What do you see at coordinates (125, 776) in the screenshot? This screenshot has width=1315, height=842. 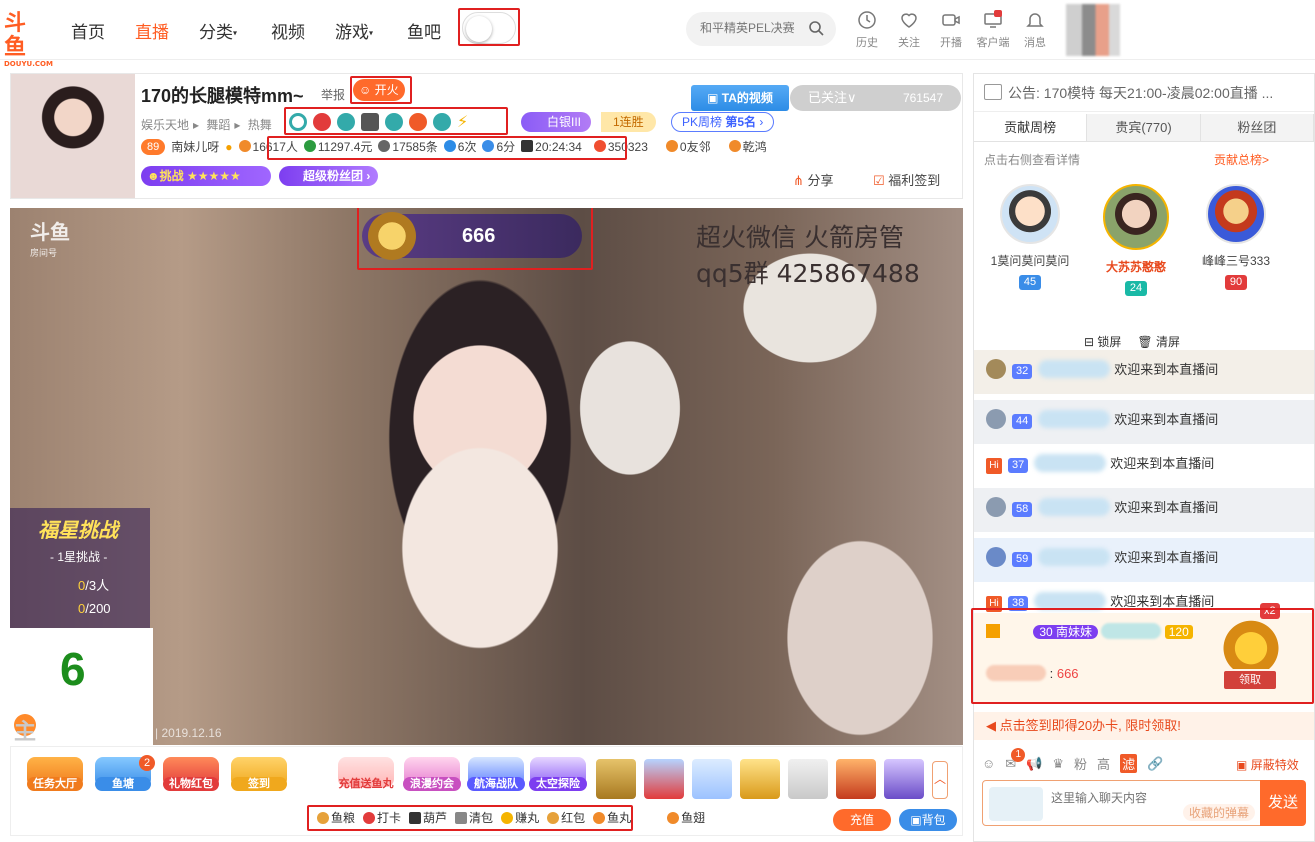 I see `fish-pond-button: 鱼塘 2` at bounding box center [125, 776].